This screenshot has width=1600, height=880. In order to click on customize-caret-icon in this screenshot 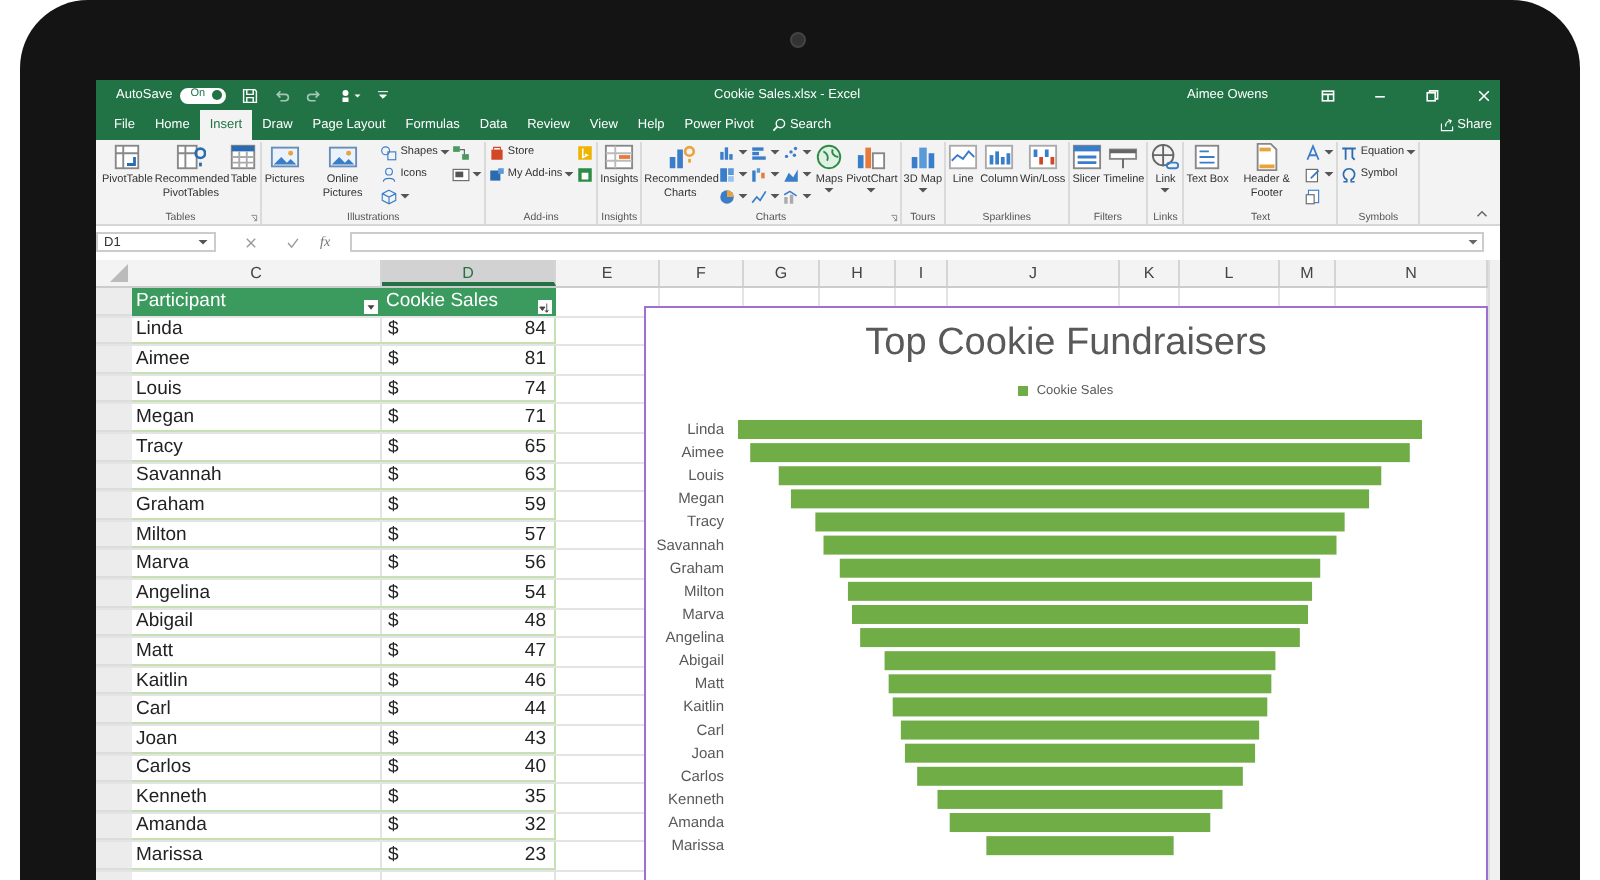, I will do `click(382, 95)`.